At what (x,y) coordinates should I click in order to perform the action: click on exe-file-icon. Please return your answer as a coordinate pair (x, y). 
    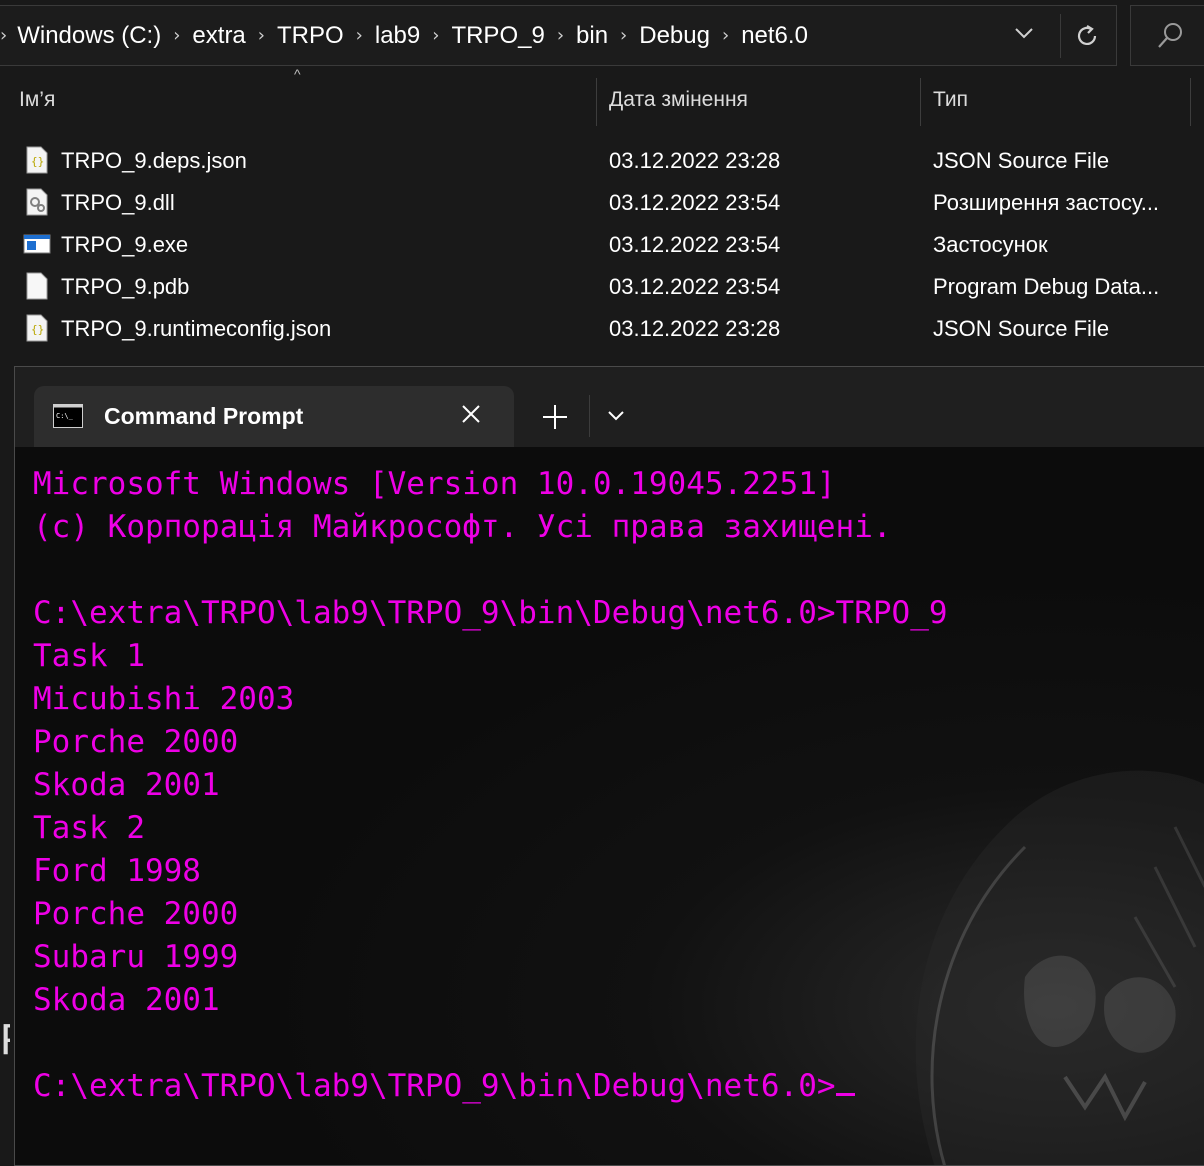
    Looking at the image, I should click on (37, 244).